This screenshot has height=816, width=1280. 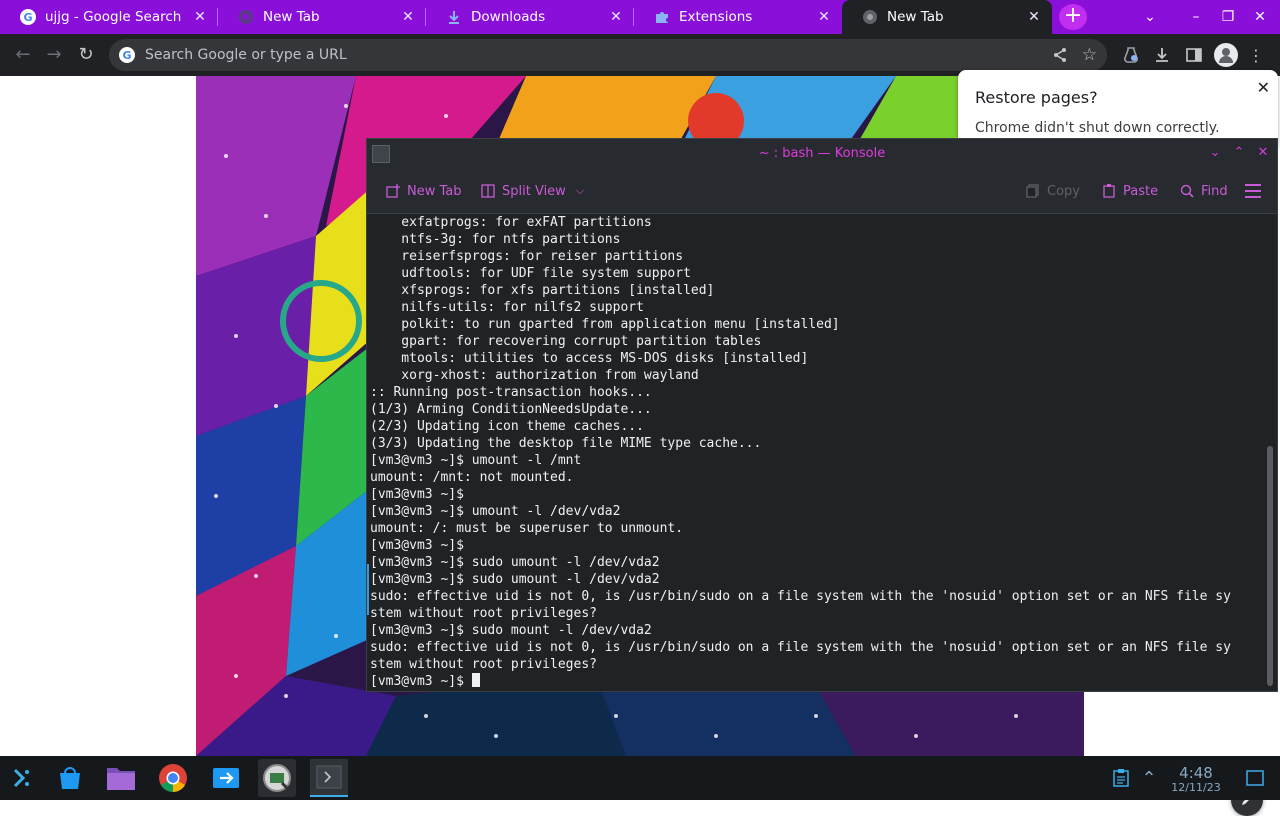 I want to click on profile-avatar-icon, so click(x=1226, y=55).